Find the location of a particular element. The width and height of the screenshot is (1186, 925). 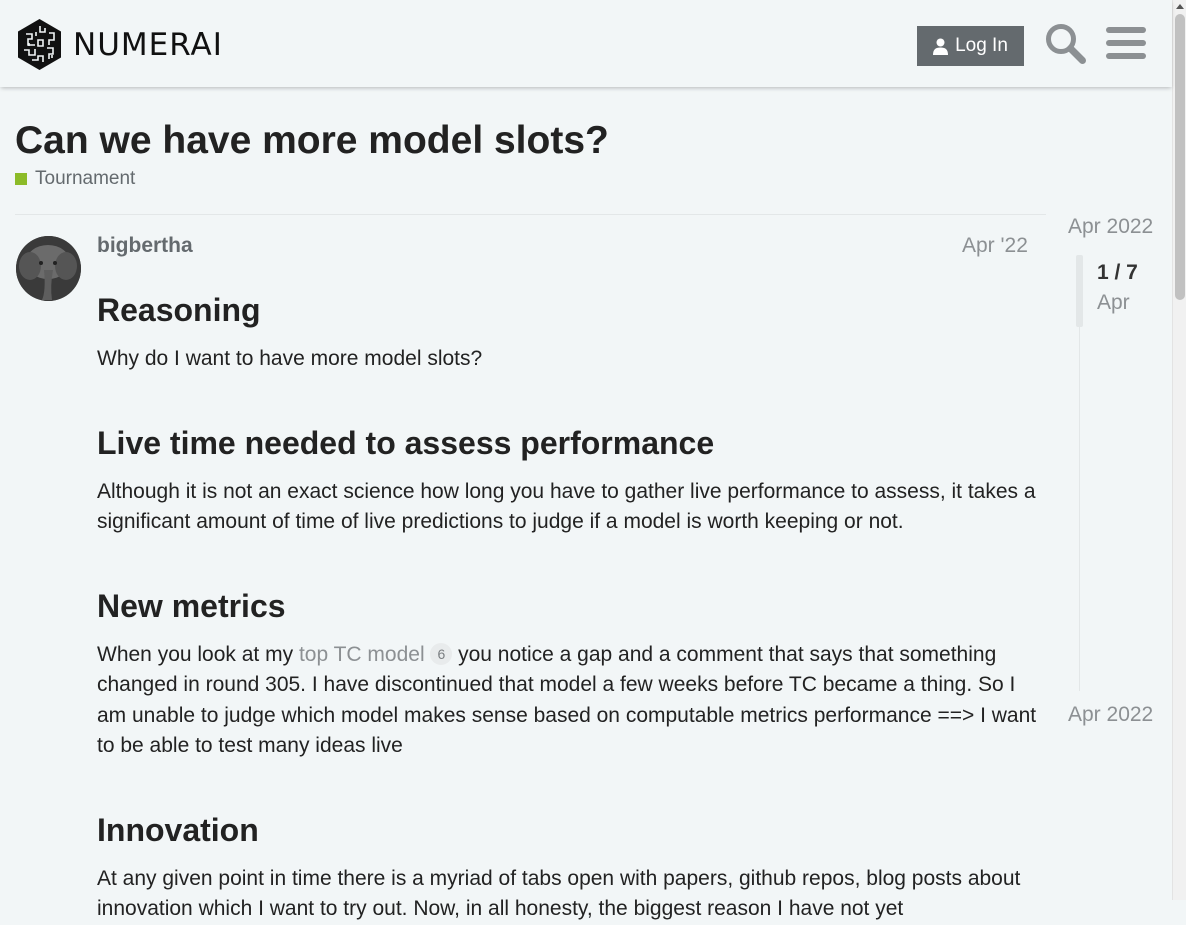

elephant-avatar-icon is located at coordinates (48, 268).